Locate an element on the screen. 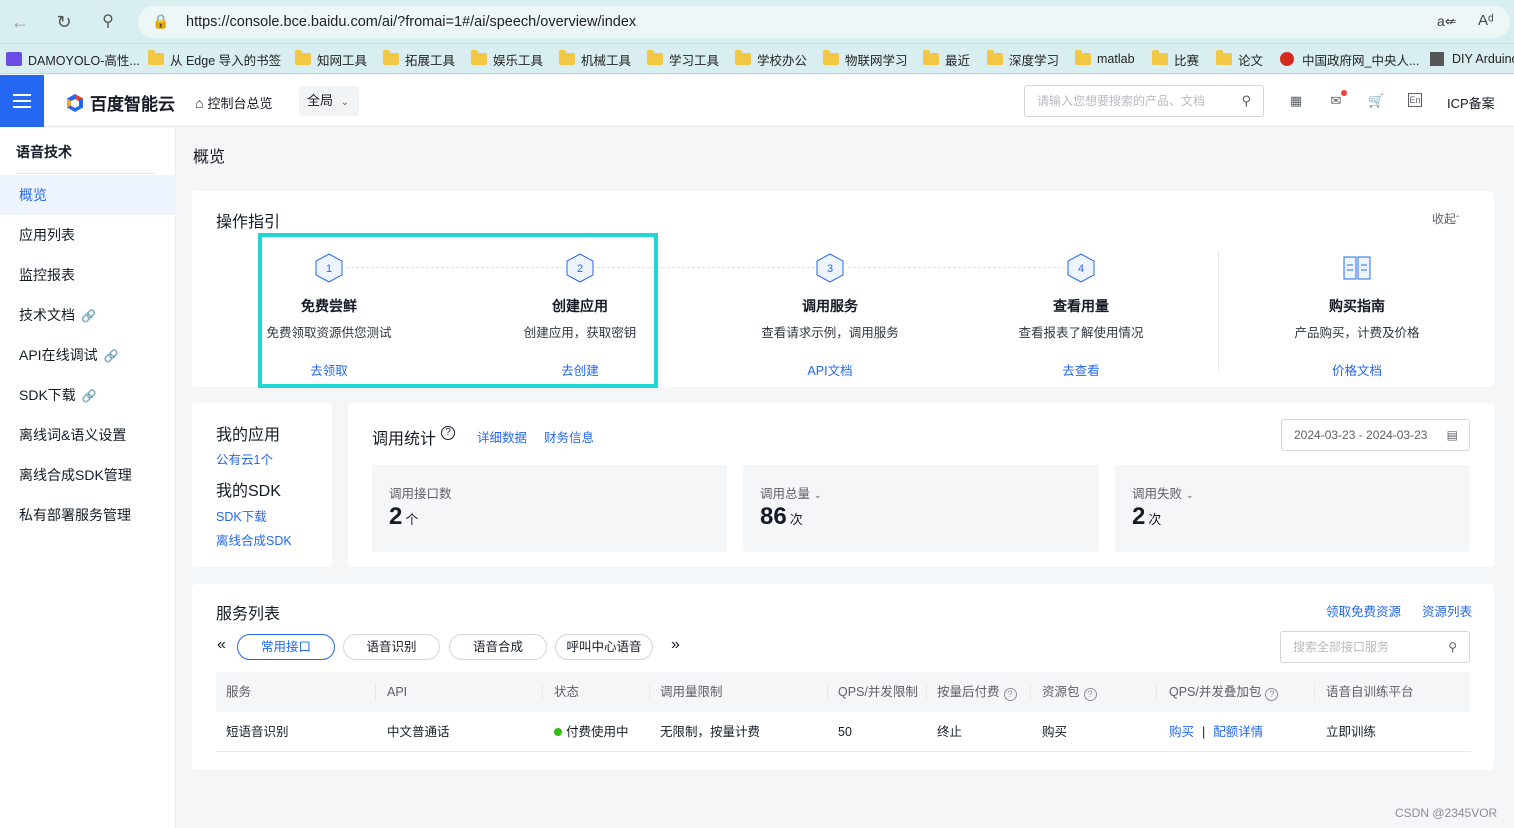  message-icon: ✉ is located at coordinates (1337, 99).